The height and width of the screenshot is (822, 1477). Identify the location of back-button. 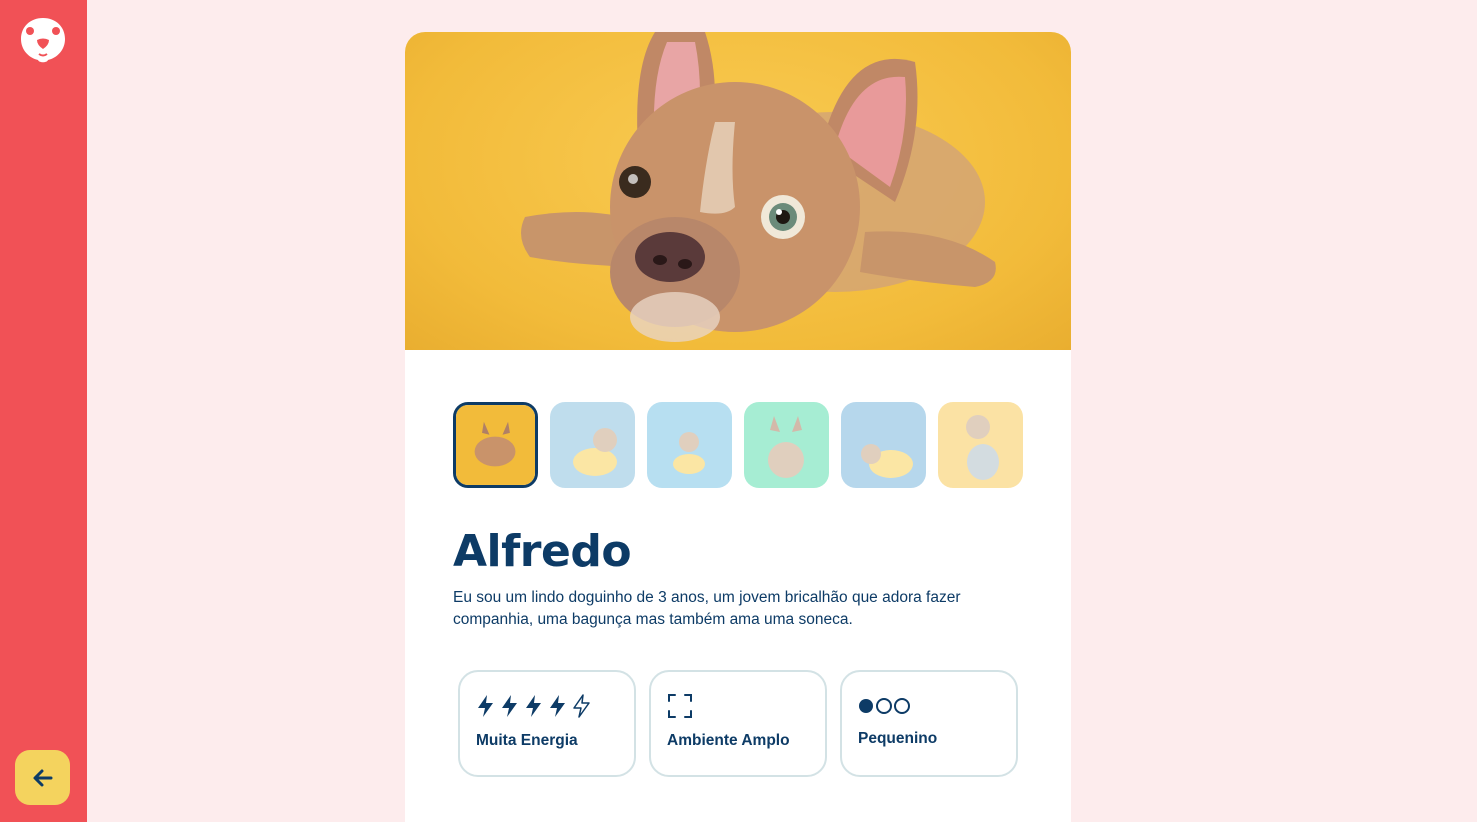
(42, 777).